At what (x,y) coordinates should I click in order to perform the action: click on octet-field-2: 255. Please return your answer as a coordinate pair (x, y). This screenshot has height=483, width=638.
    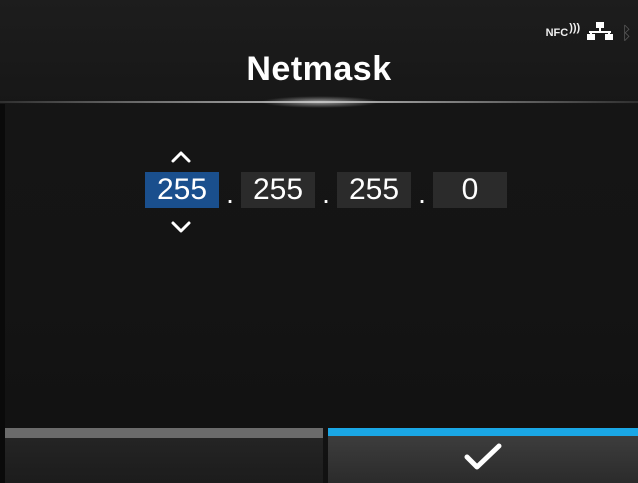
    Looking at the image, I should click on (278, 190).